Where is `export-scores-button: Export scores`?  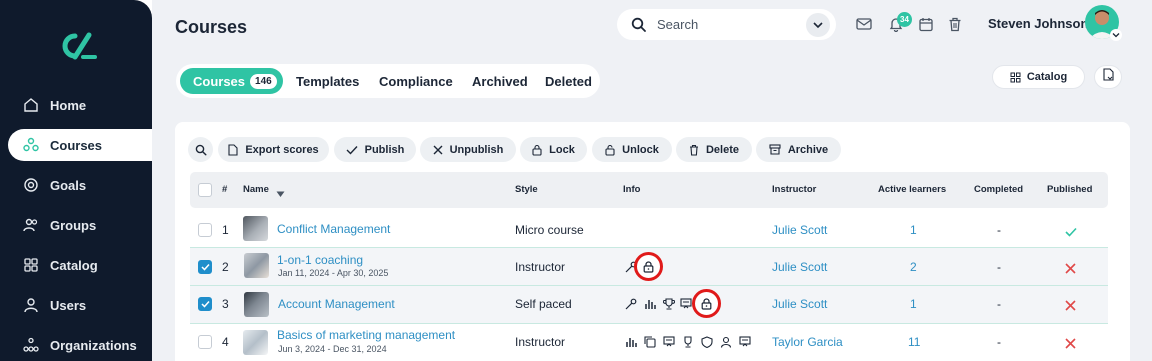
export-scores-button: Export scores is located at coordinates (273, 149).